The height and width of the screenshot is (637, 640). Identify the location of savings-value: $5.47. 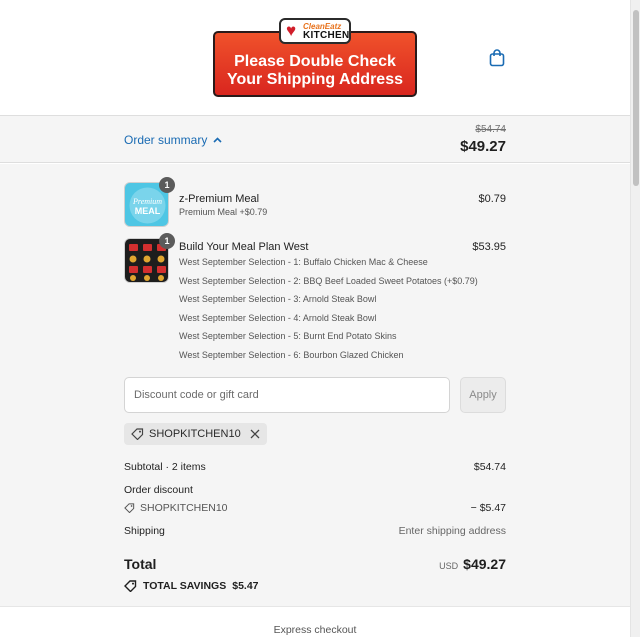
(245, 586).